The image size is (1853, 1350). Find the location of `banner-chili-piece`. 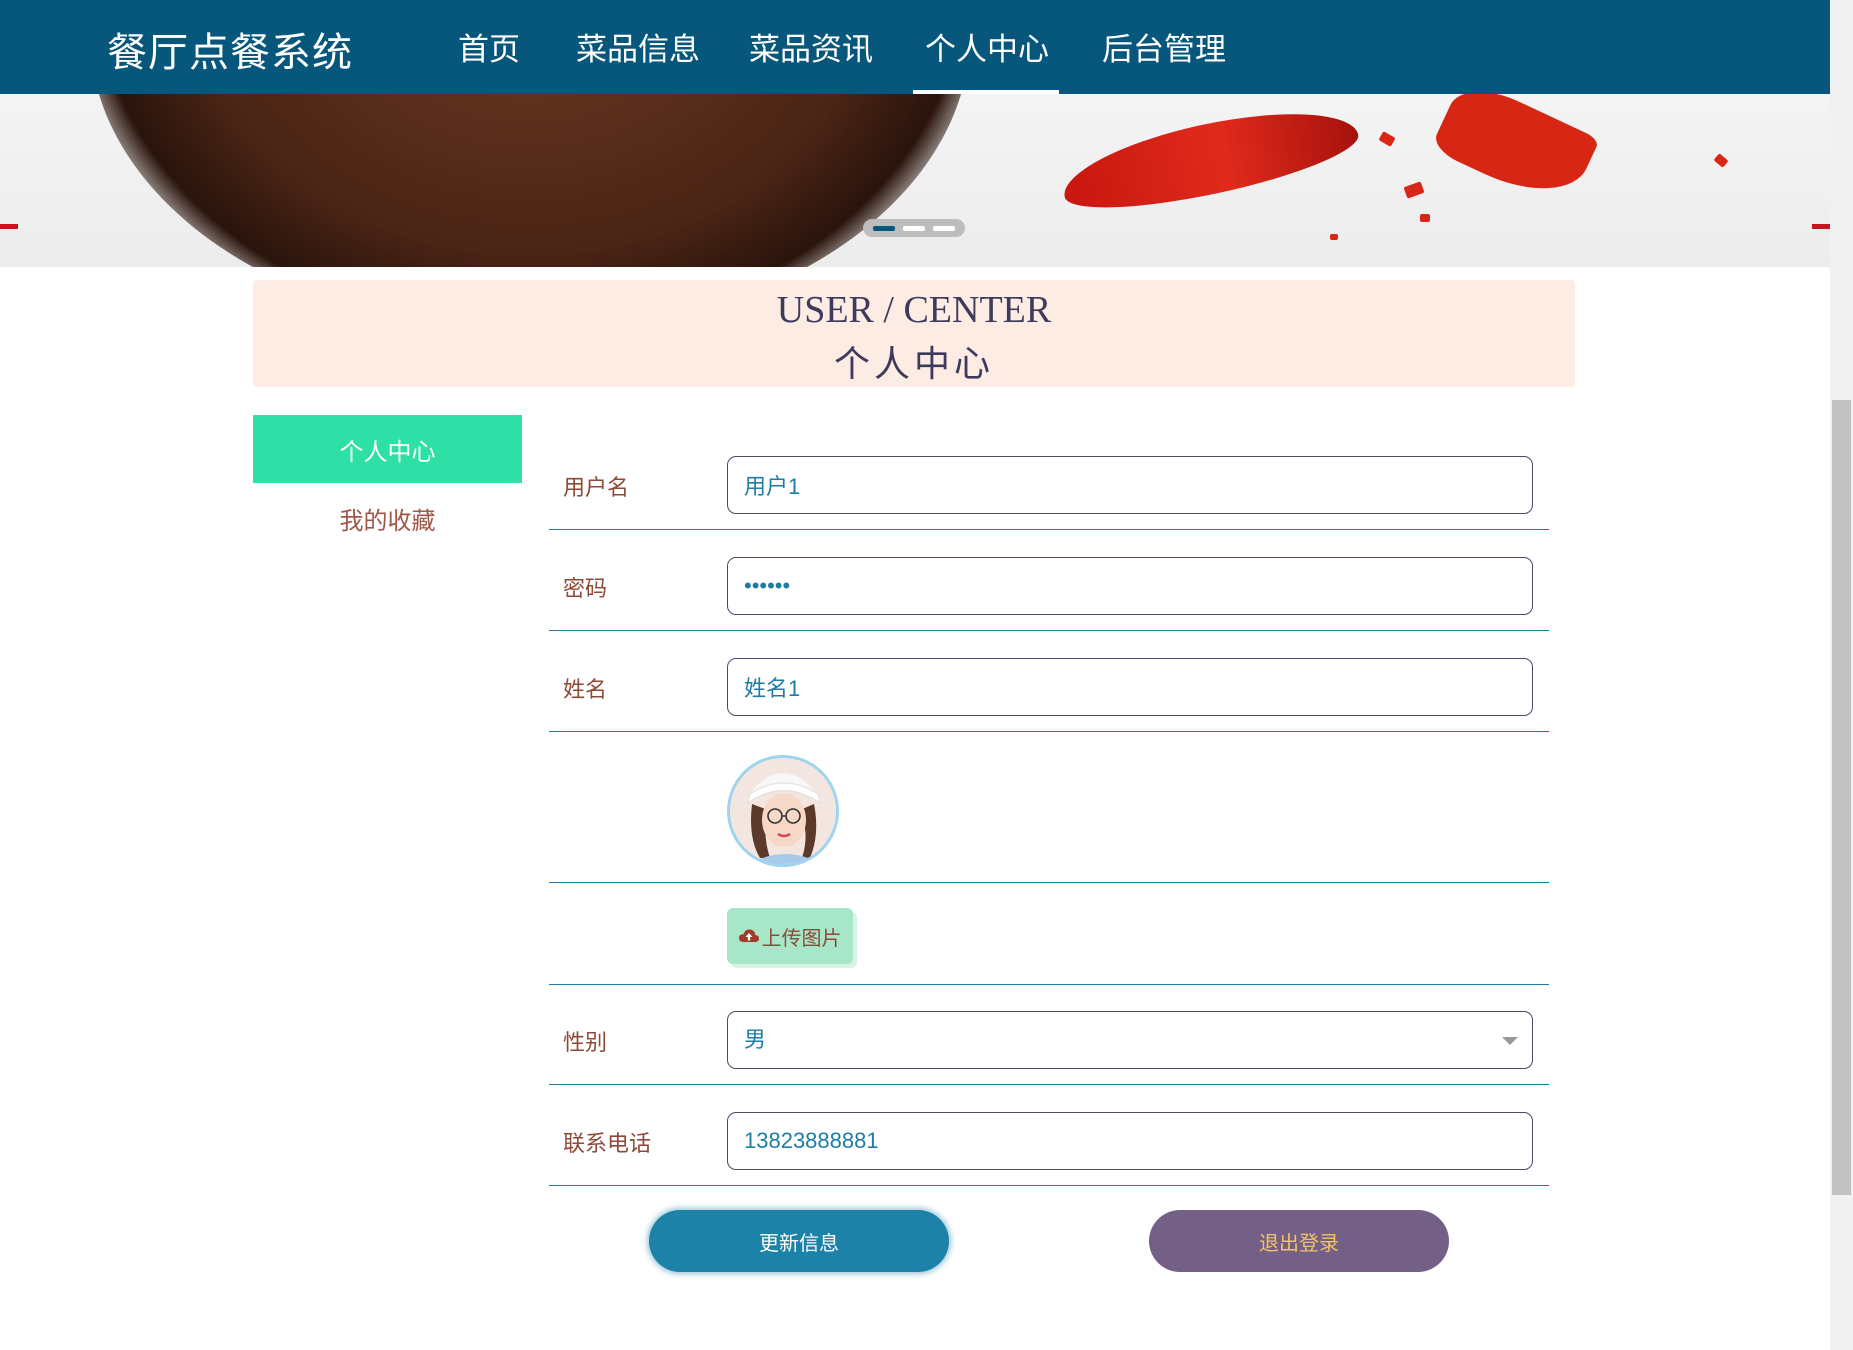

banner-chili-piece is located at coordinates (1515, 153).